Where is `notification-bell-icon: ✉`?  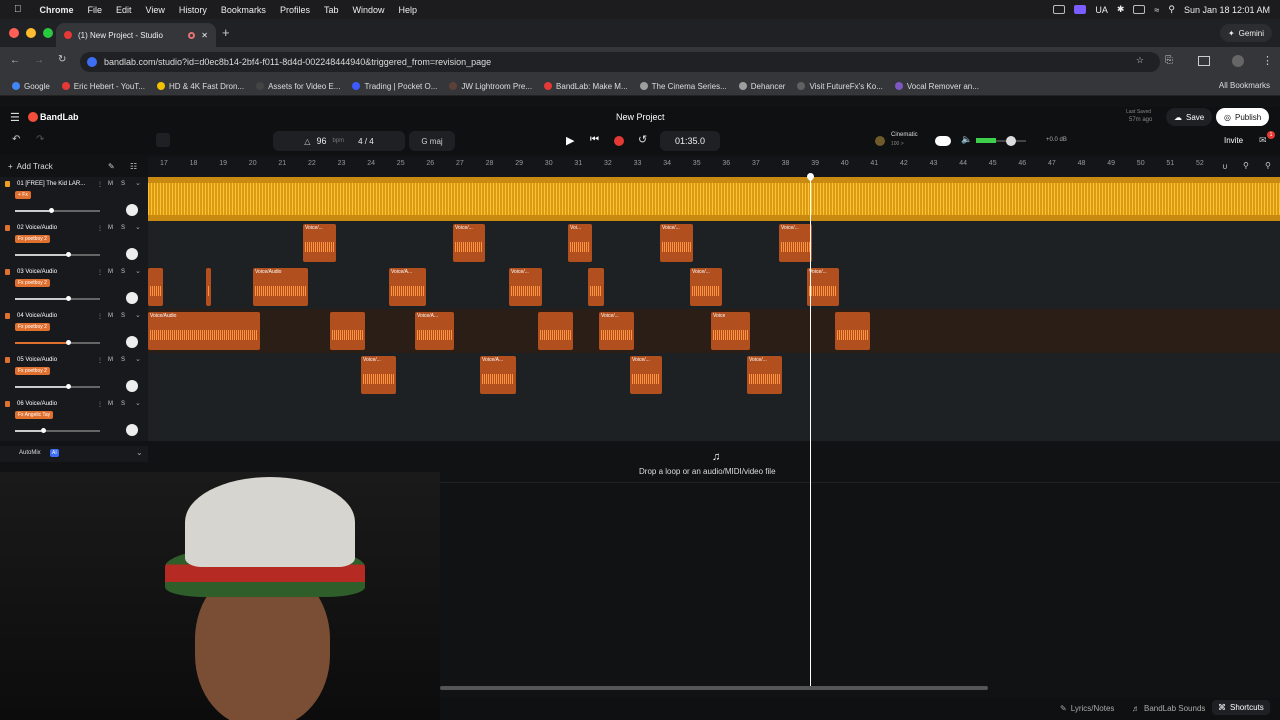 notification-bell-icon: ✉ is located at coordinates (1263, 140).